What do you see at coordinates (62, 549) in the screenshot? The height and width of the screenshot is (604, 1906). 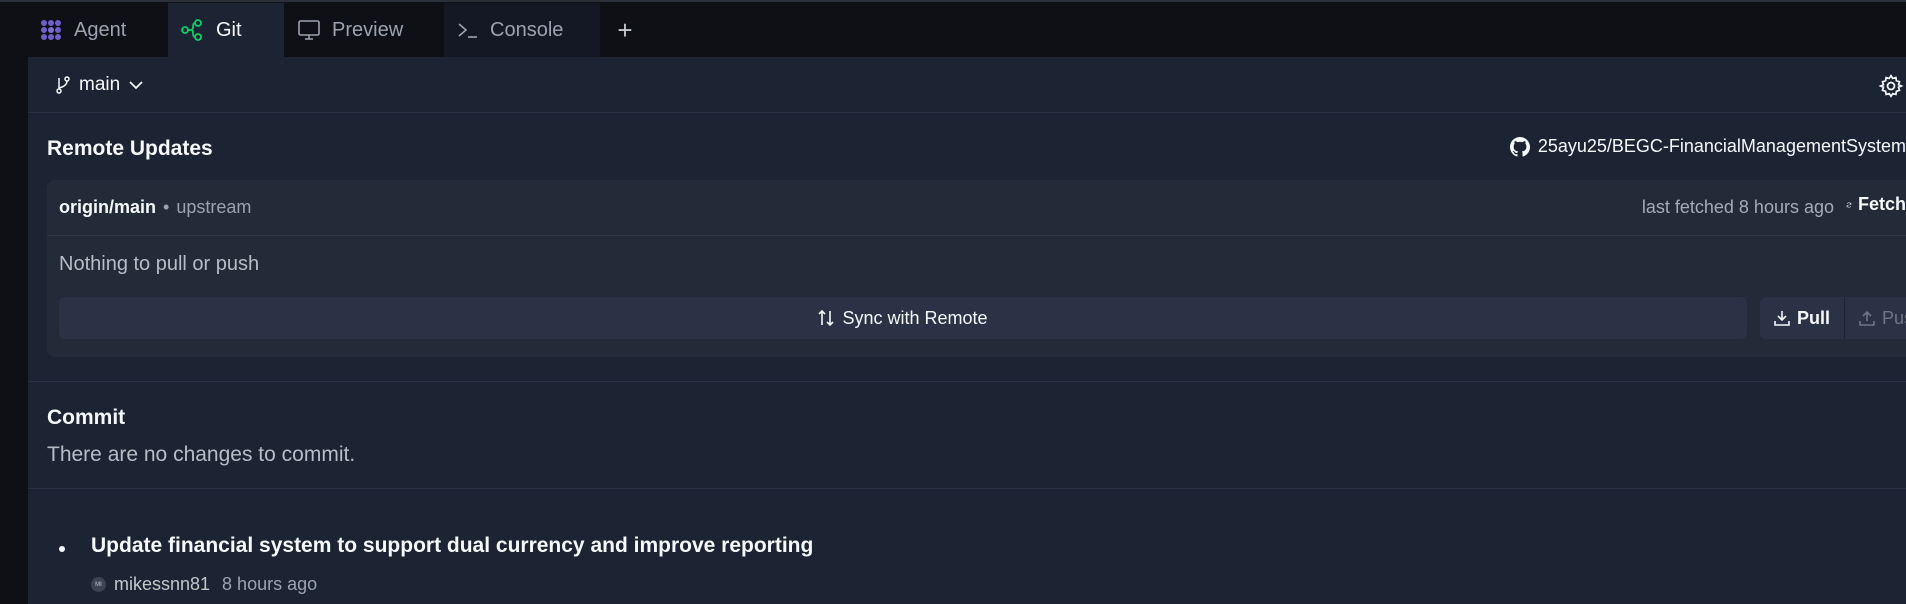 I see `commit-bullet` at bounding box center [62, 549].